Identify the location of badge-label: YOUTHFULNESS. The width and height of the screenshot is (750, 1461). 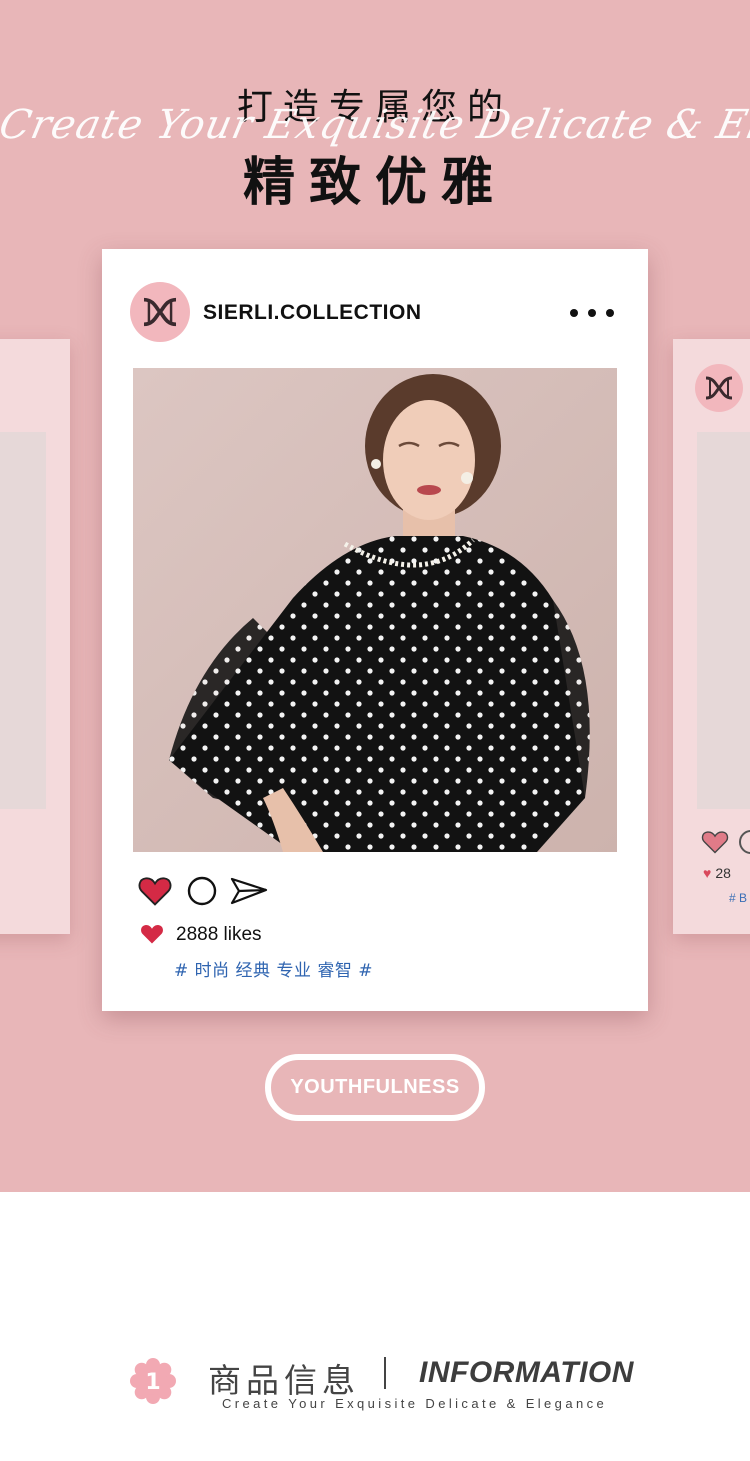
(375, 1087).